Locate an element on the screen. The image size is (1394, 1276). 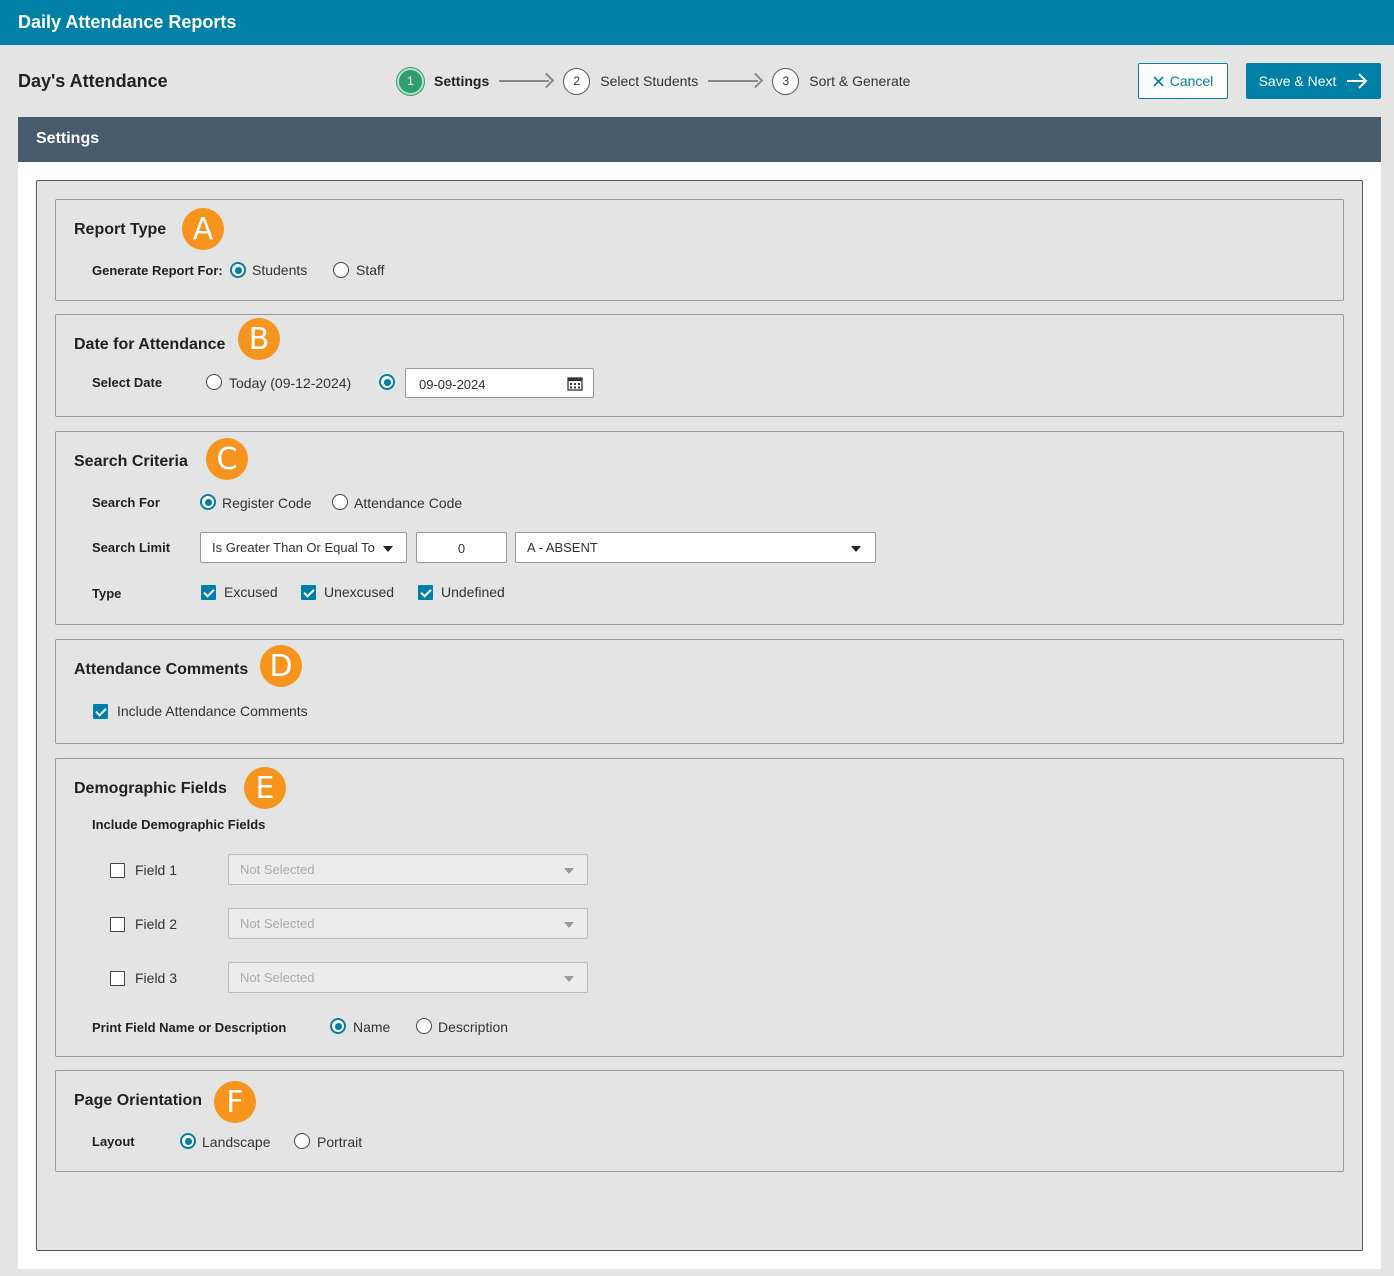
include-comments-checkbox is located at coordinates (100, 711).